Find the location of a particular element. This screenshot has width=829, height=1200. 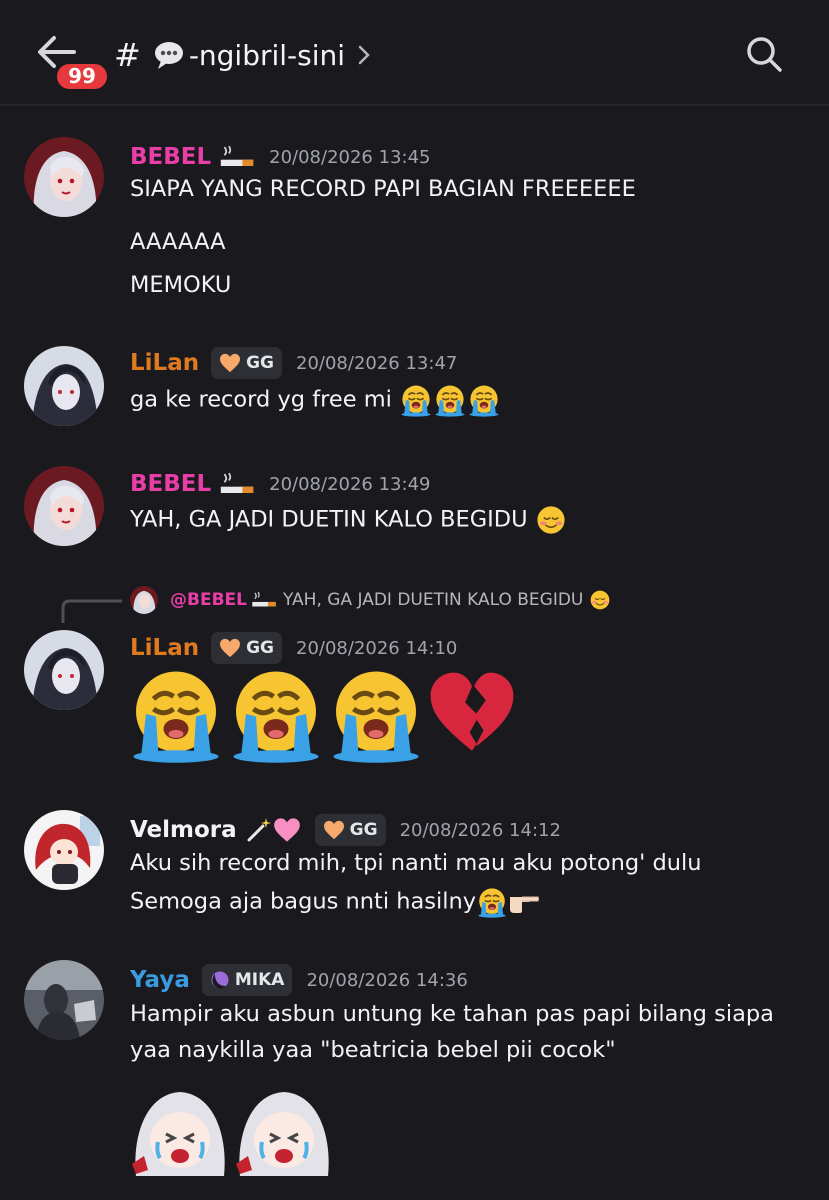

channel-title: # -ngibril-sini is located at coordinates (242, 55).